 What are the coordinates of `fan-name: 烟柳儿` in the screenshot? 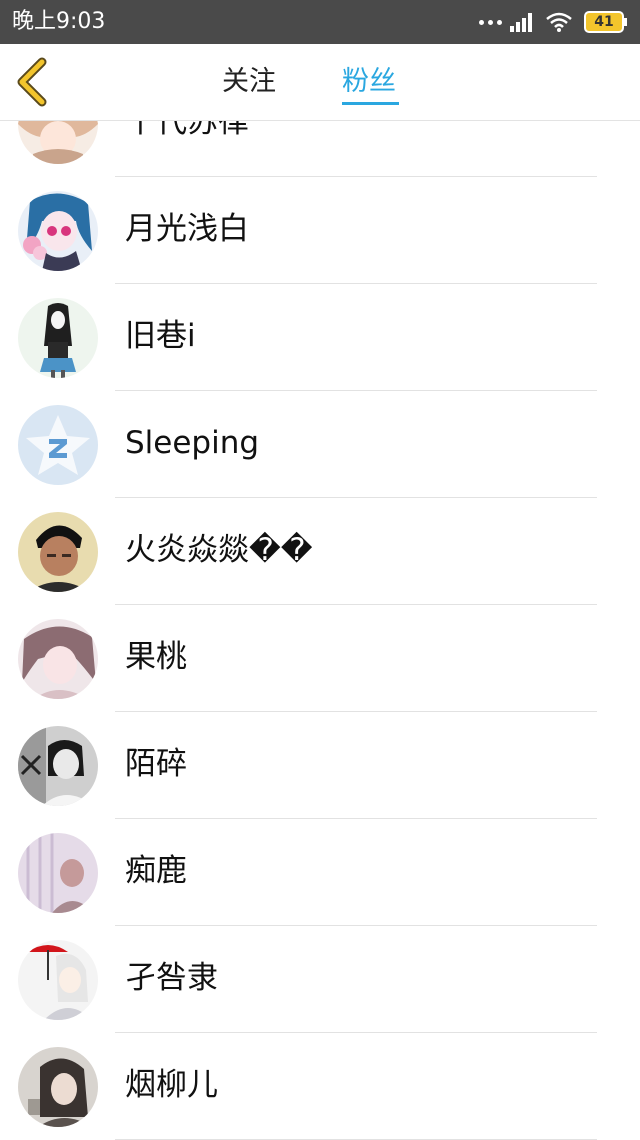 It's located at (171, 1085).